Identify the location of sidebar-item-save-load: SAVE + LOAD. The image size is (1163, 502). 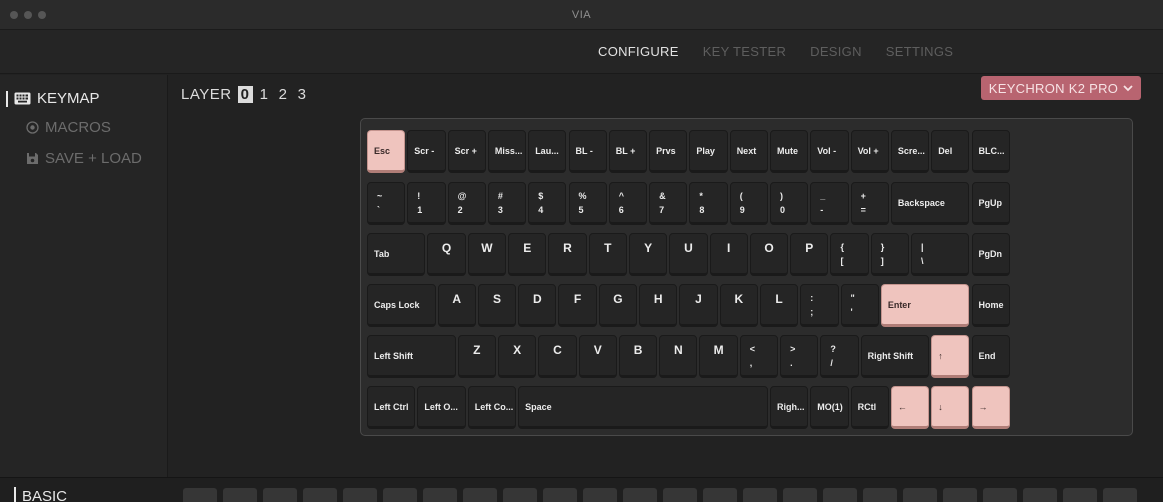
(84, 158).